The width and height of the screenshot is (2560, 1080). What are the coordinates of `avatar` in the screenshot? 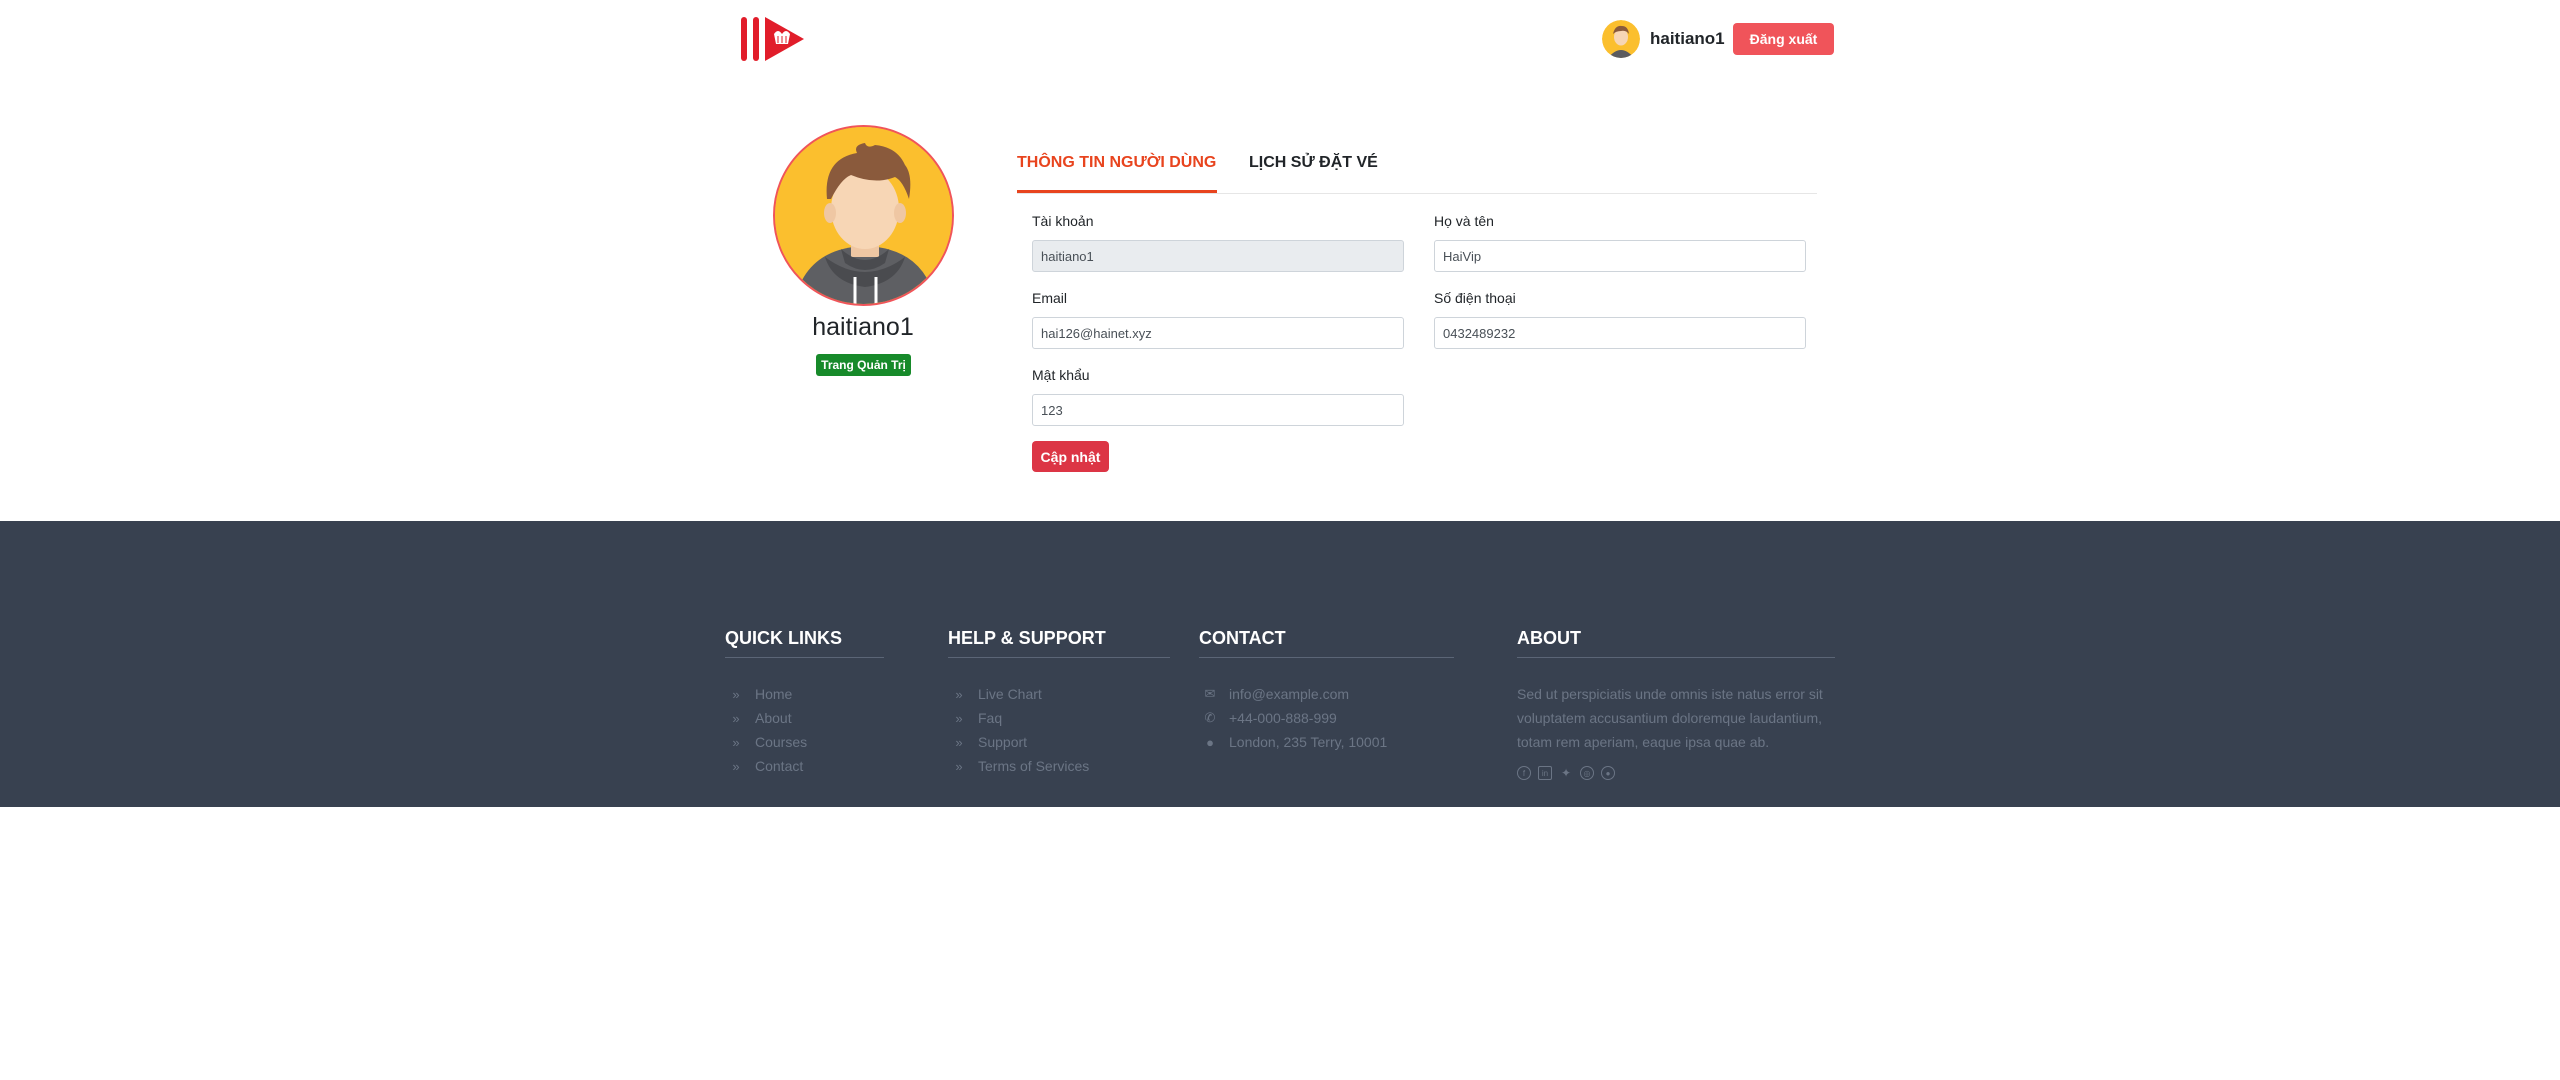 It's located at (1621, 39).